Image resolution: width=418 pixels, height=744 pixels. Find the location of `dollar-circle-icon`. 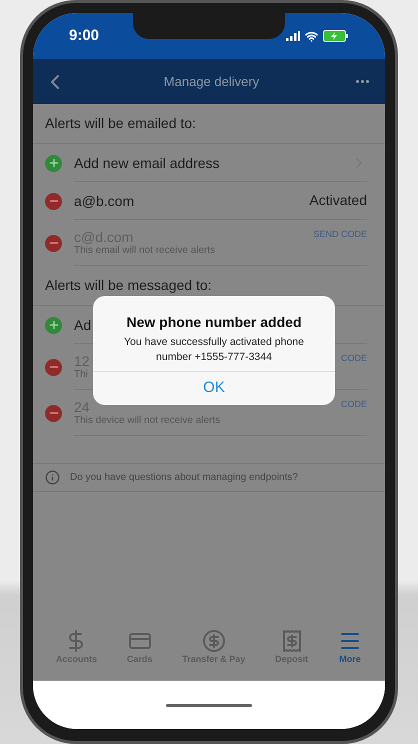

dollar-circle-icon is located at coordinates (214, 640).